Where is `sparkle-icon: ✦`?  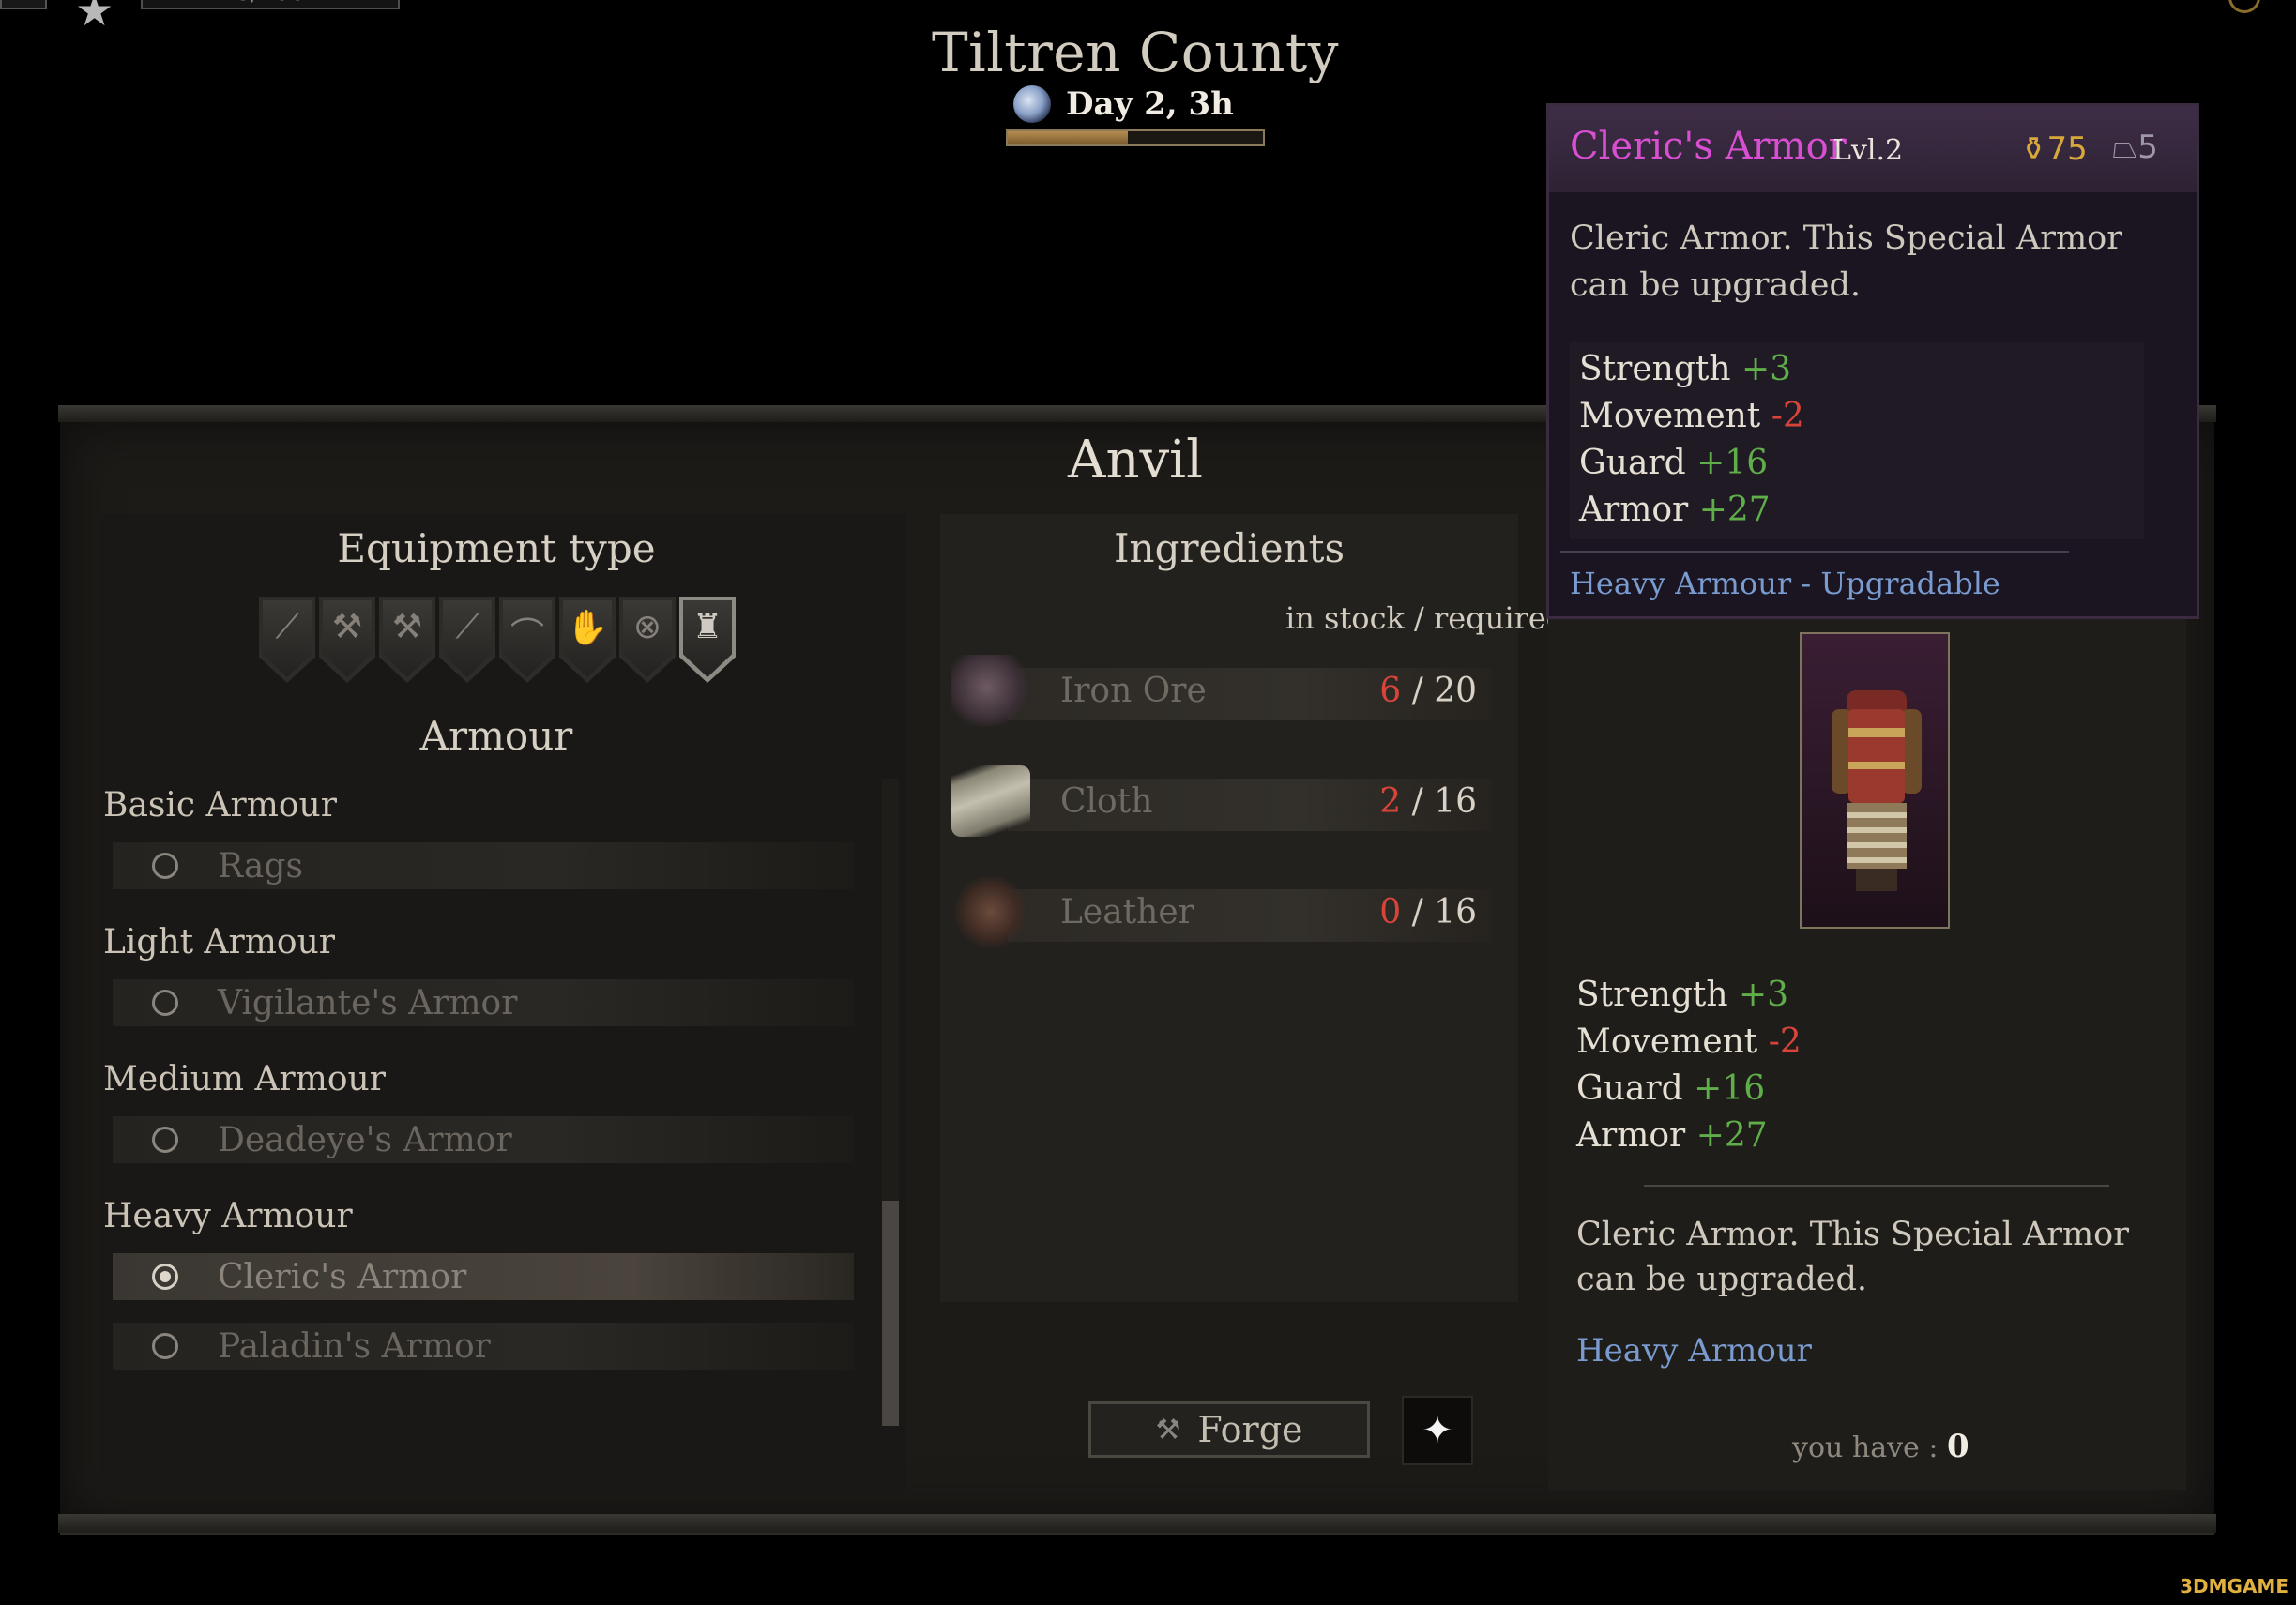
sparkle-icon: ✦ is located at coordinates (1437, 1430).